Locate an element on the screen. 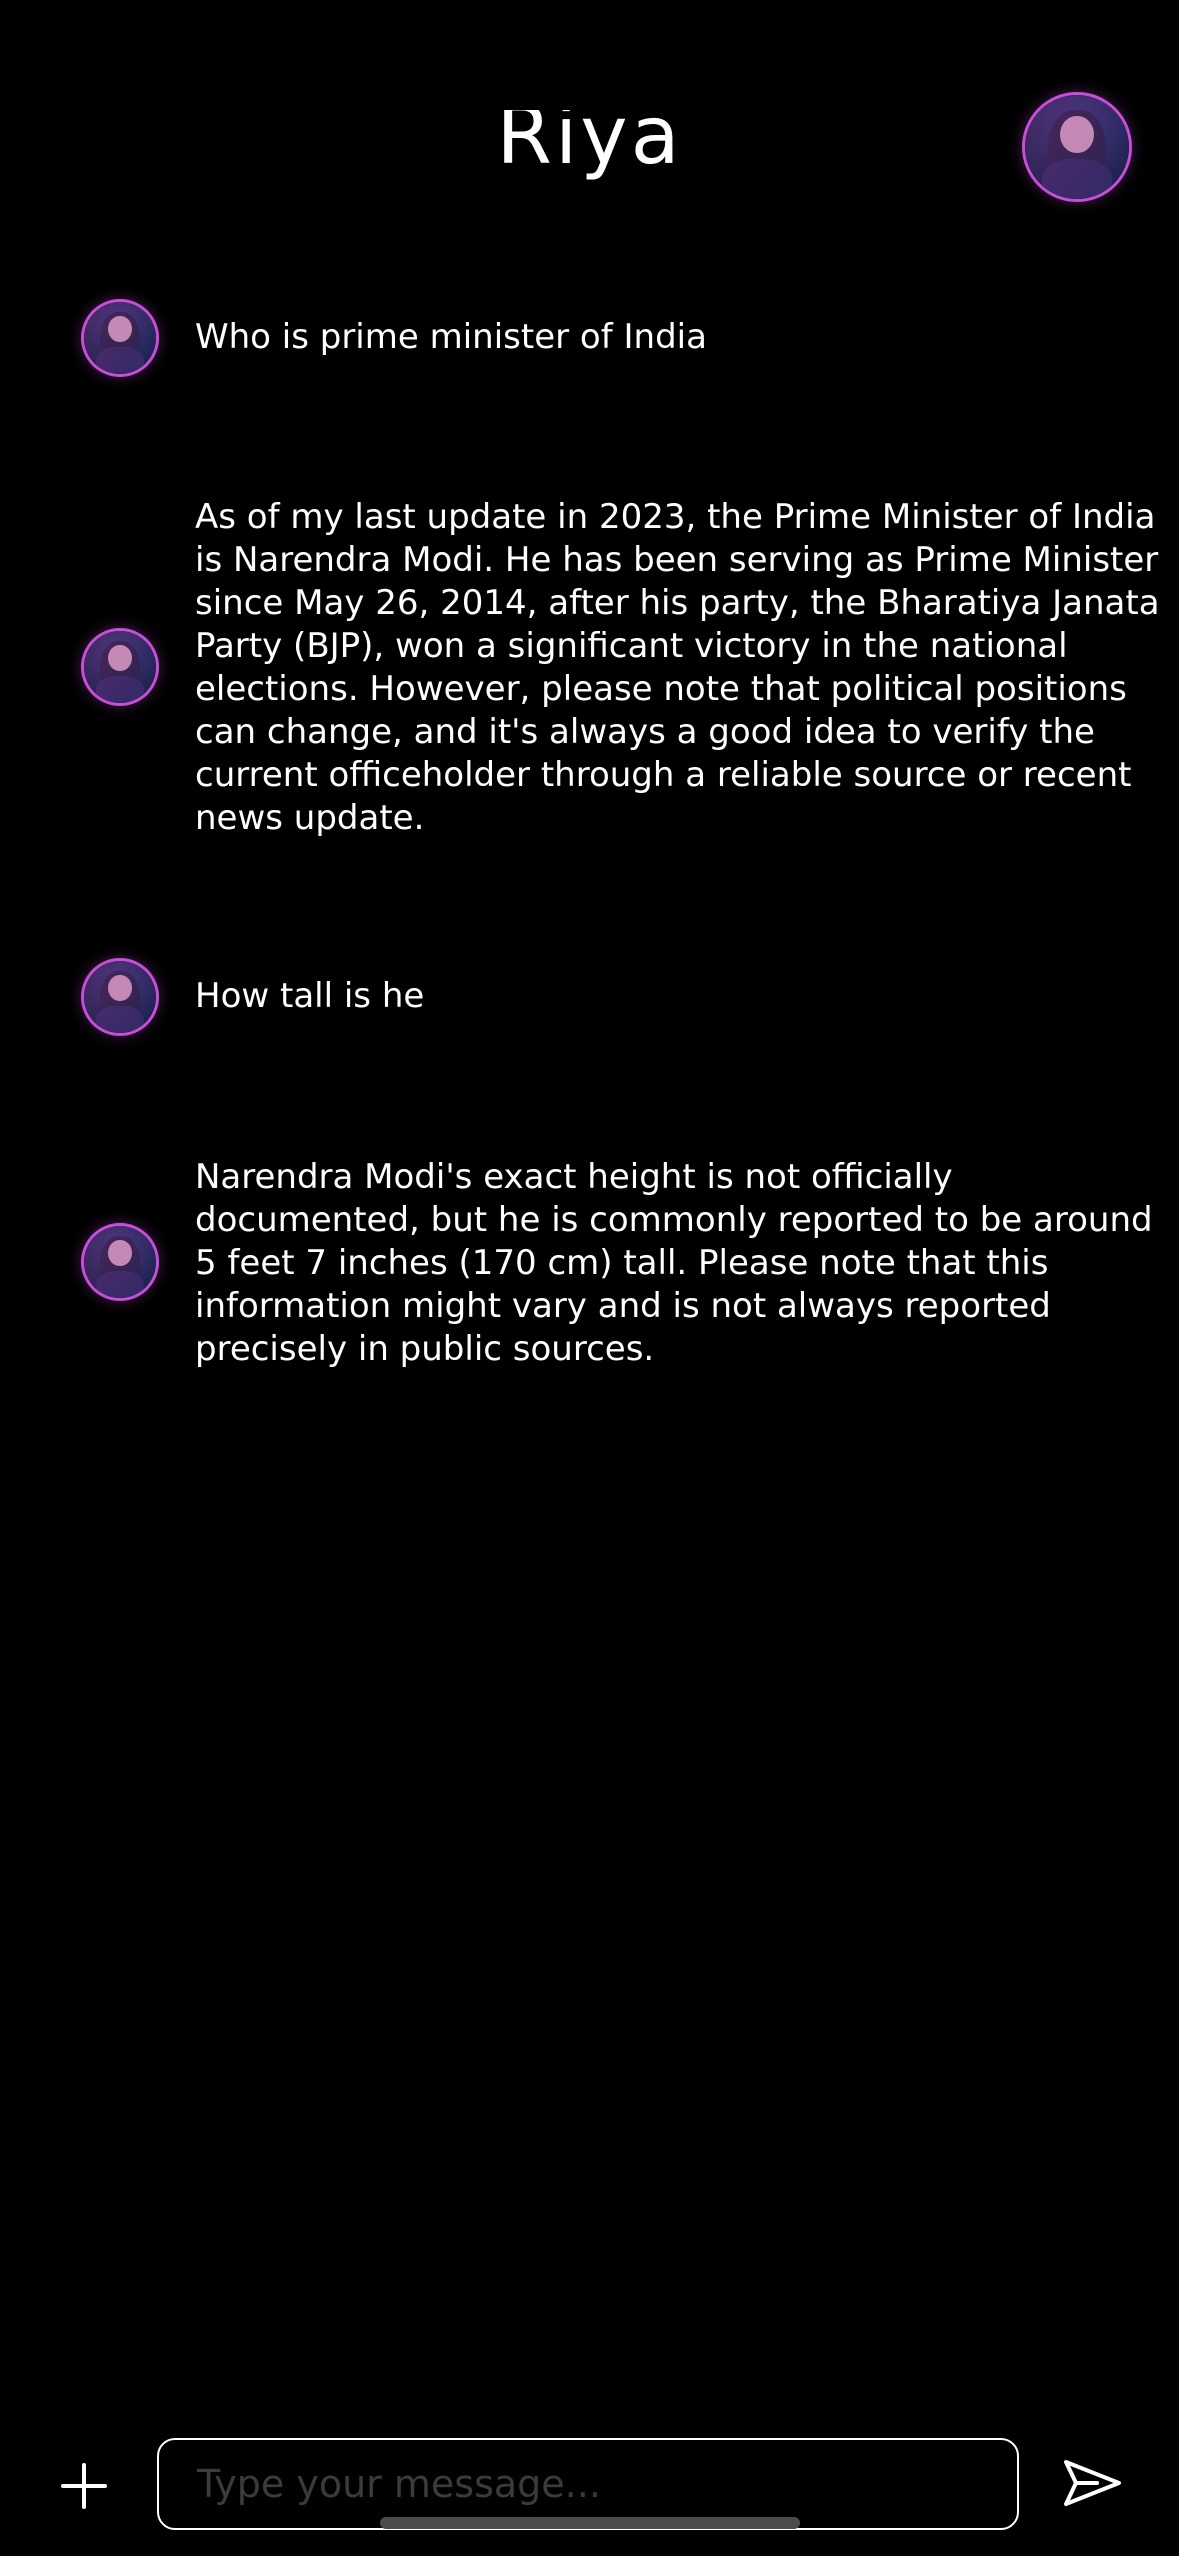 This screenshot has height=2556, width=1179. profile-avatar is located at coordinates (1077, 147).